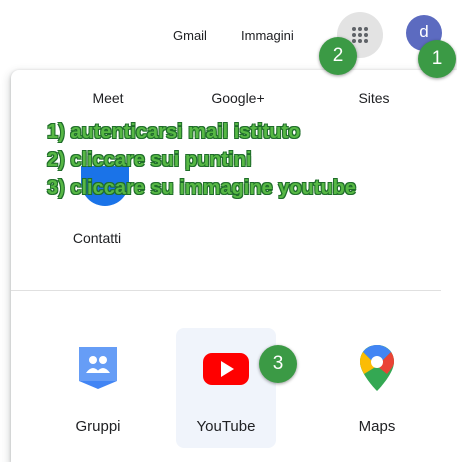 This screenshot has height=462, width=457. I want to click on app-tile-groups: Gruppi, so click(98, 388).